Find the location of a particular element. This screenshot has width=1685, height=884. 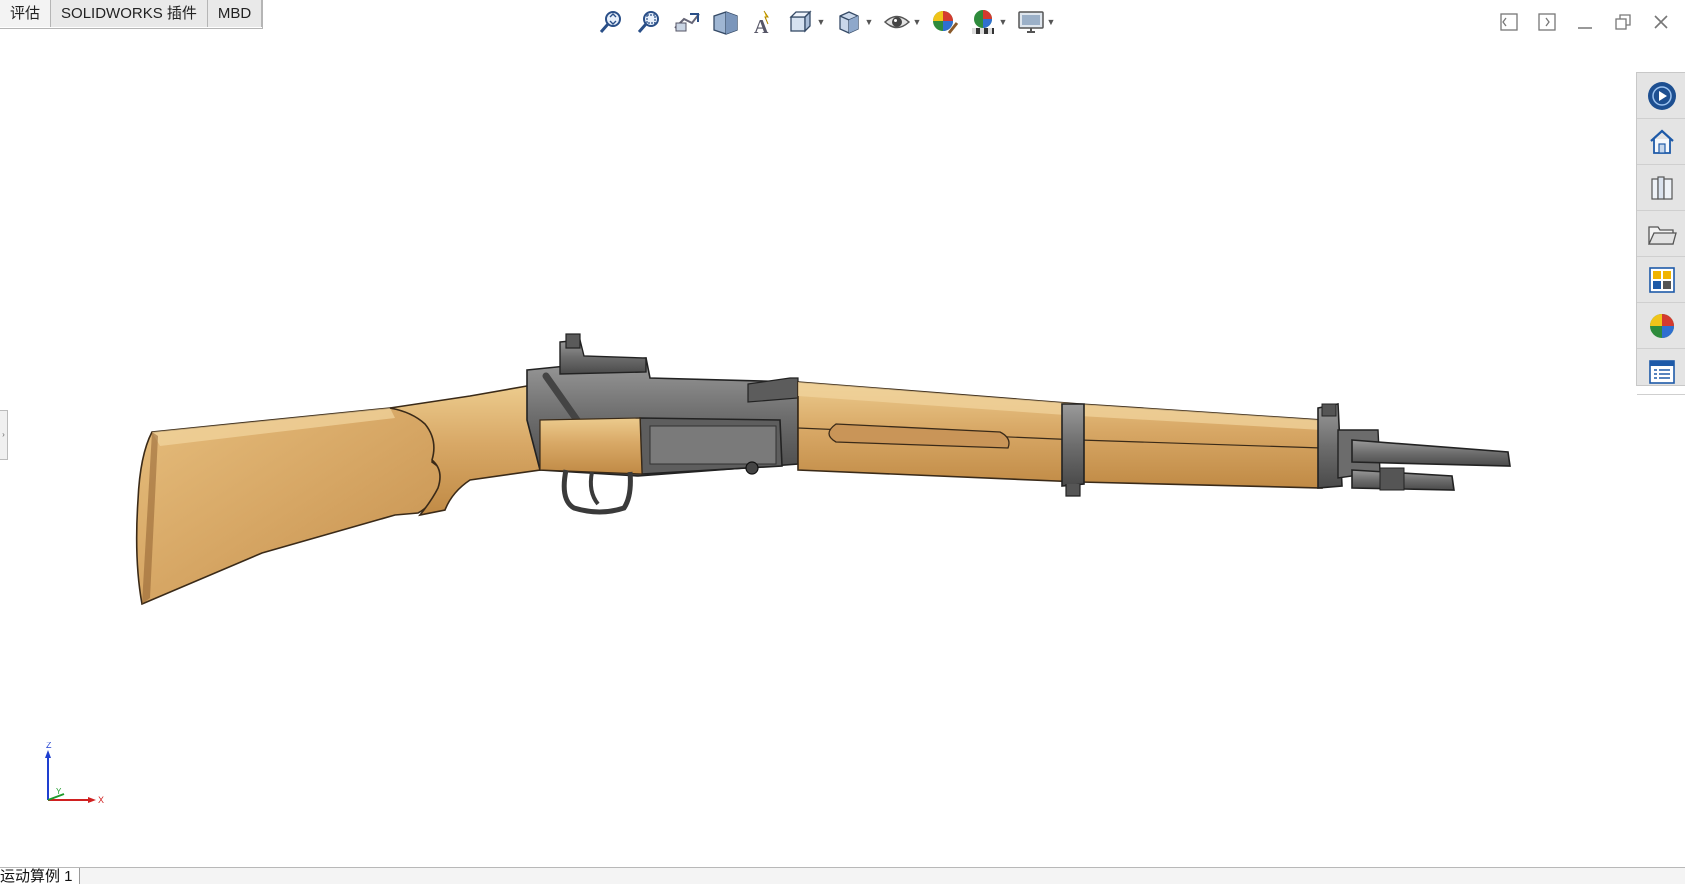

view-palette-button is located at coordinates (1661, 280).